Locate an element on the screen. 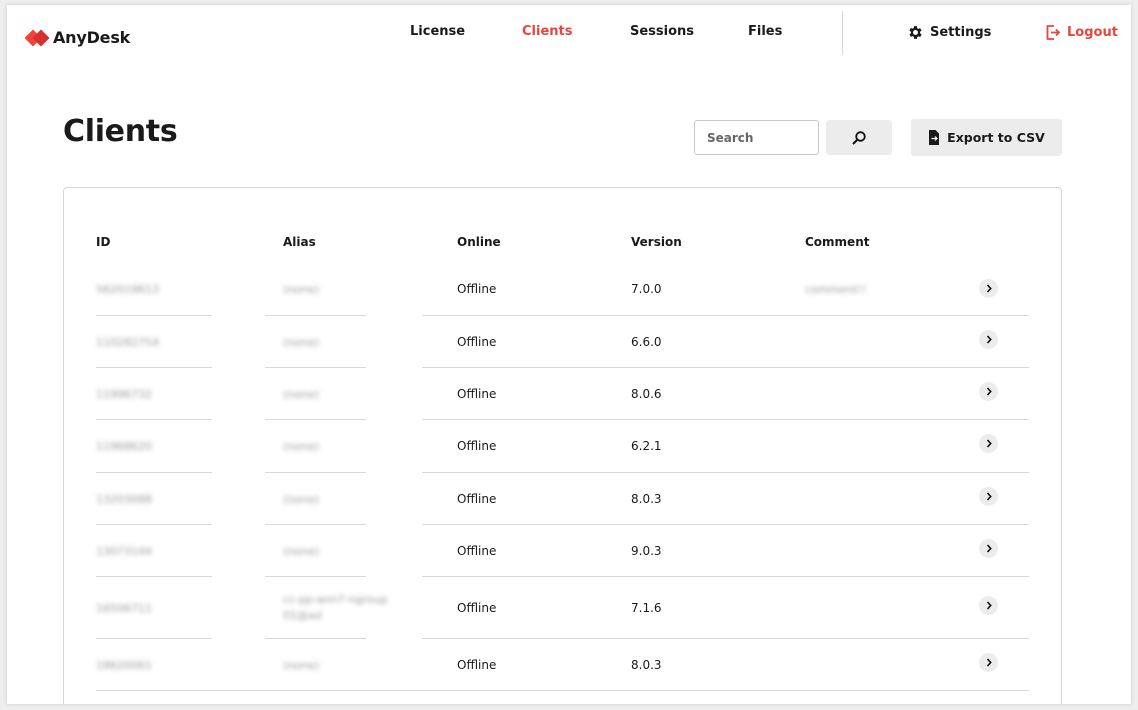 Image resolution: width=1138 pixels, height=710 pixels. client-id: 562019613 is located at coordinates (127, 289).